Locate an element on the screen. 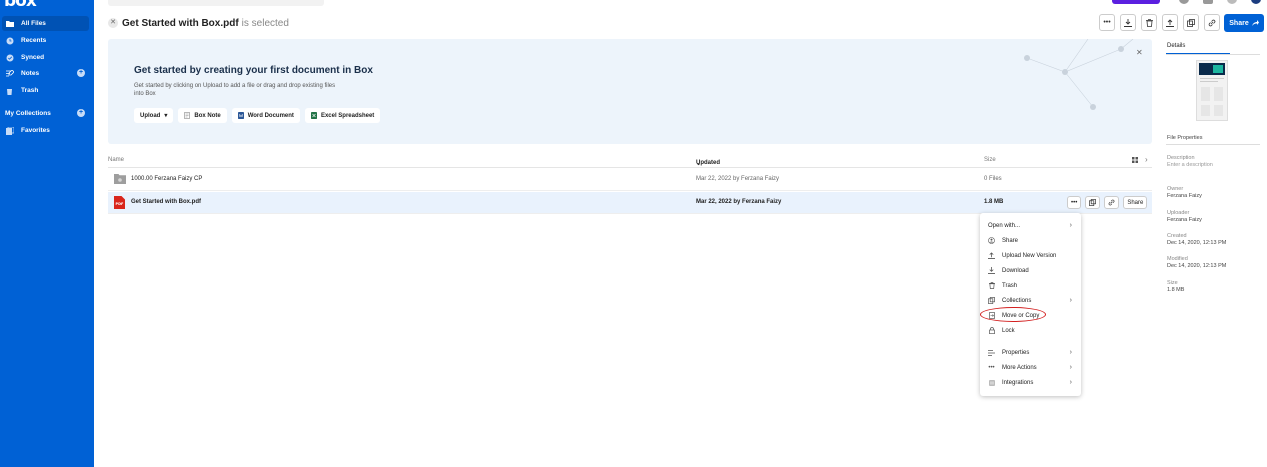  sidebar-item-all-files: All Files is located at coordinates (45, 23).